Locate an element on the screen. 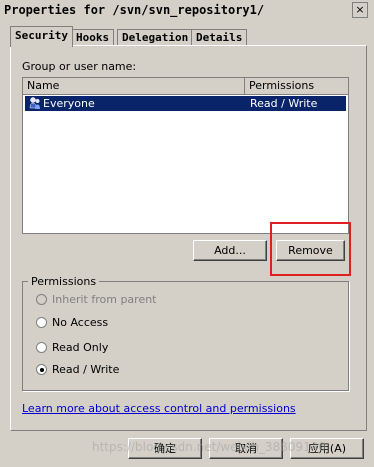 The height and width of the screenshot is (467, 374). list-header: Name Permissions is located at coordinates (185, 86).